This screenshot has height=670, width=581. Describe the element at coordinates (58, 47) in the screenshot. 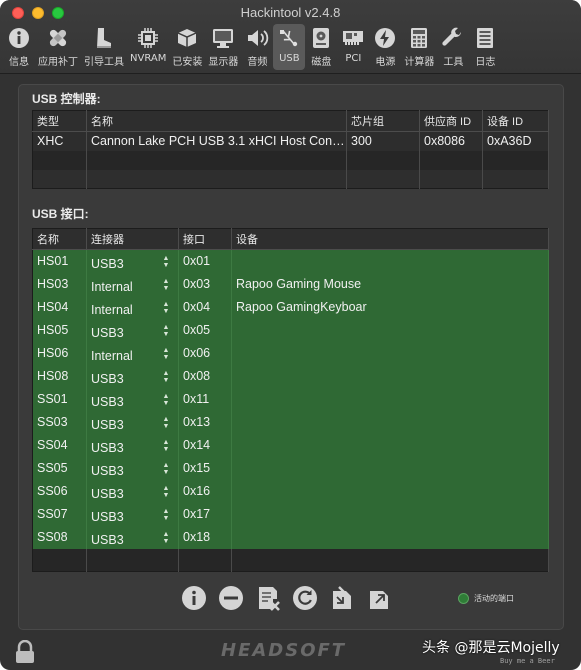

I see `tab-patch: 应用补丁` at that location.